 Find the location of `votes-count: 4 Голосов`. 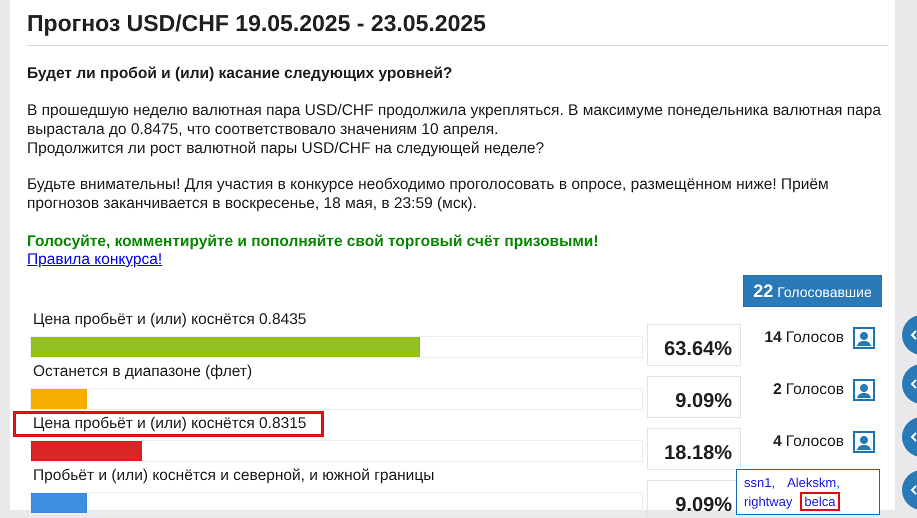

votes-count: 4 Голосов is located at coordinates (808, 442).